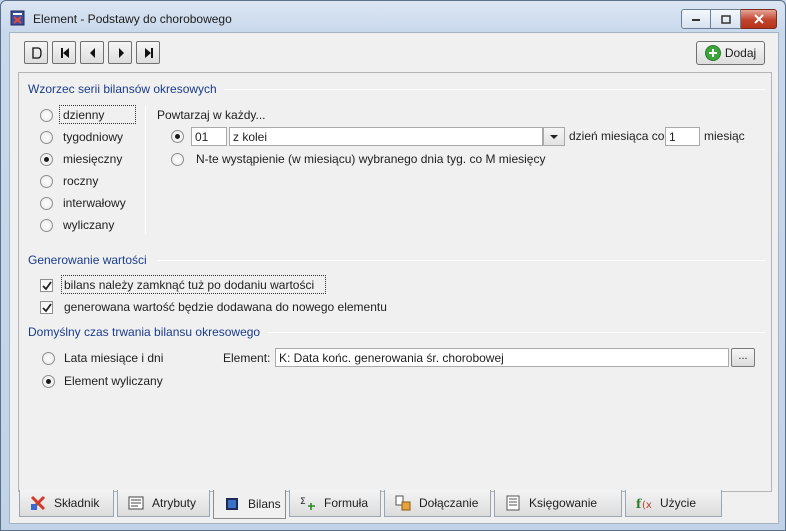 This screenshot has height=531, width=786. What do you see at coordinates (232, 504) in the screenshot?
I see `balance-icon` at bounding box center [232, 504].